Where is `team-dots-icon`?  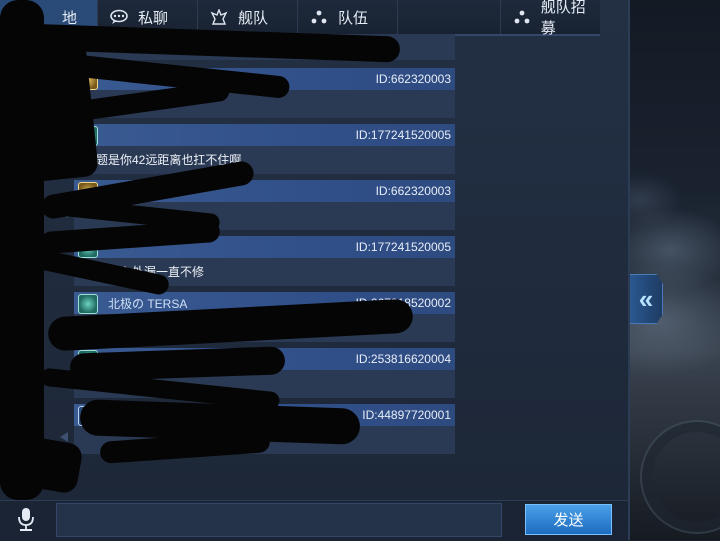
team-dots-icon is located at coordinates (319, 17).